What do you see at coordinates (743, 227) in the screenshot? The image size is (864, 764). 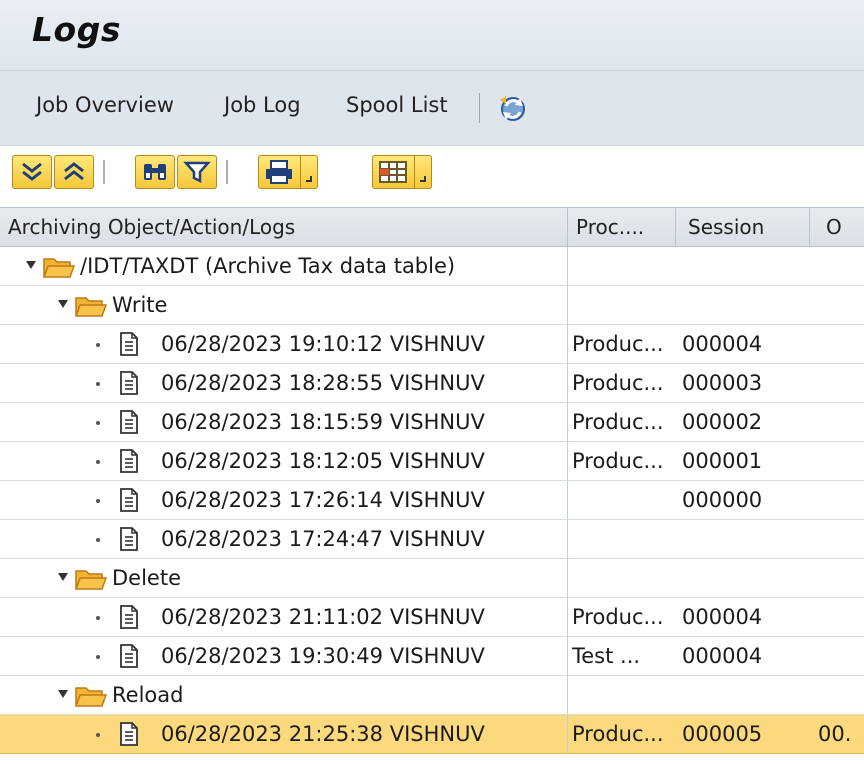 I see `column-session: Session` at bounding box center [743, 227].